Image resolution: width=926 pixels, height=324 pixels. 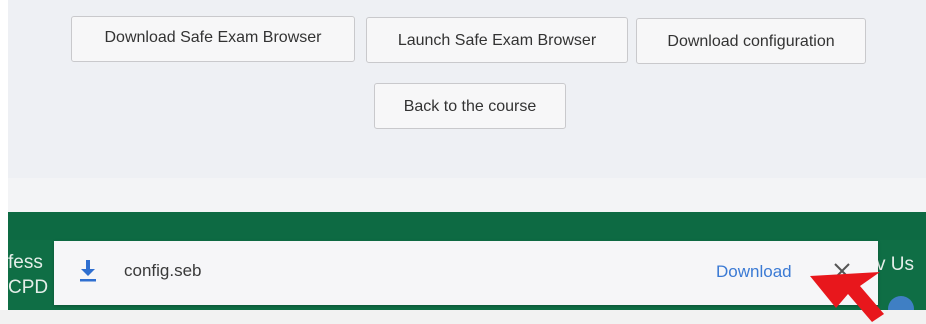 I want to click on footer-text-left: fess CPD, so click(x=31, y=275).